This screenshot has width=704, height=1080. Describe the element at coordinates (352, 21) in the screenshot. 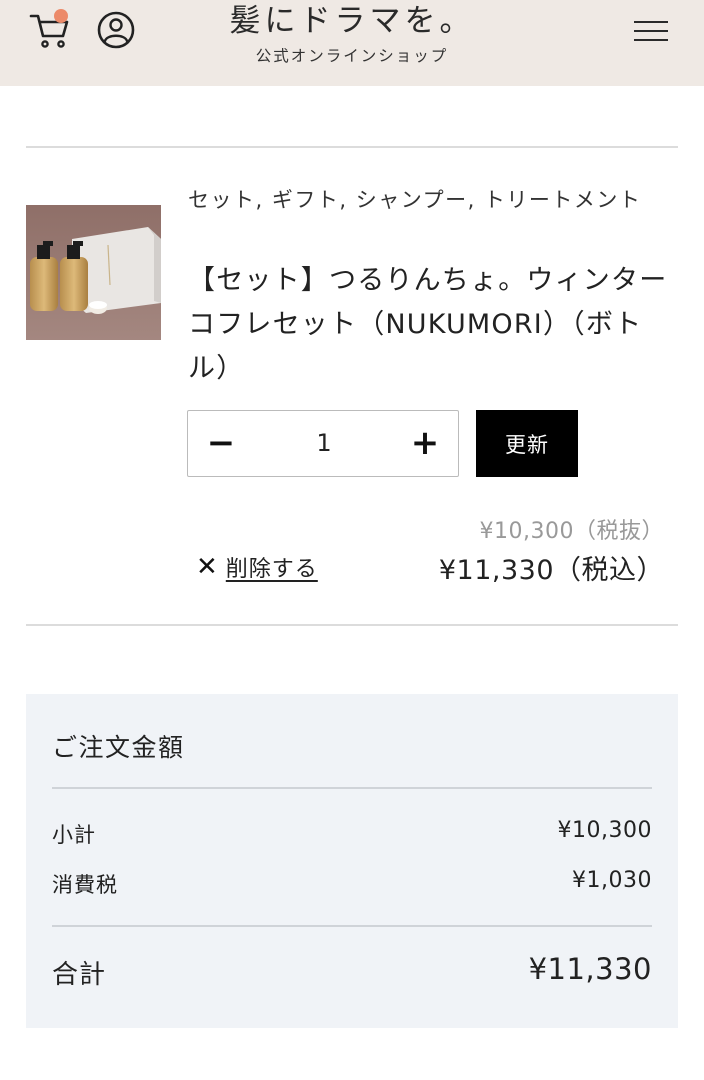

I see `logo-text: 髪にドラマを。` at that location.